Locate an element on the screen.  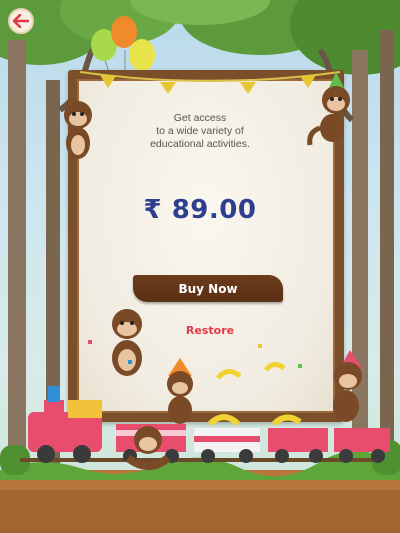
buy-now-button: Buy Now is located at coordinates (208, 288).